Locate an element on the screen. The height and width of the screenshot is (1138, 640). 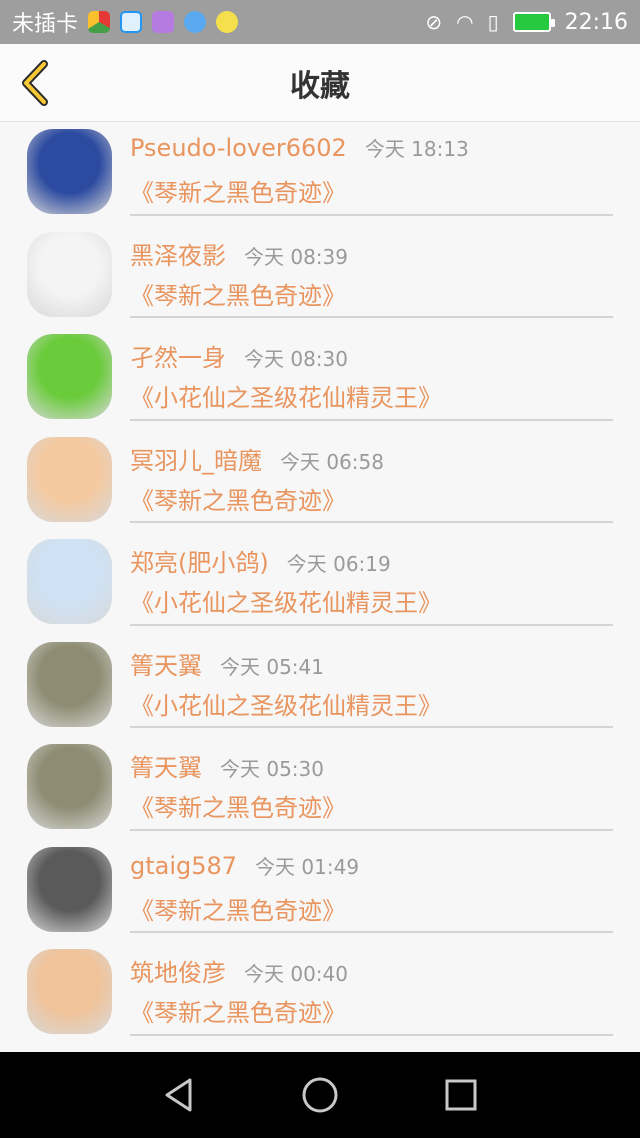
row-header: 黑泽夜影 今天 08:39 is located at coordinates (371, 255).